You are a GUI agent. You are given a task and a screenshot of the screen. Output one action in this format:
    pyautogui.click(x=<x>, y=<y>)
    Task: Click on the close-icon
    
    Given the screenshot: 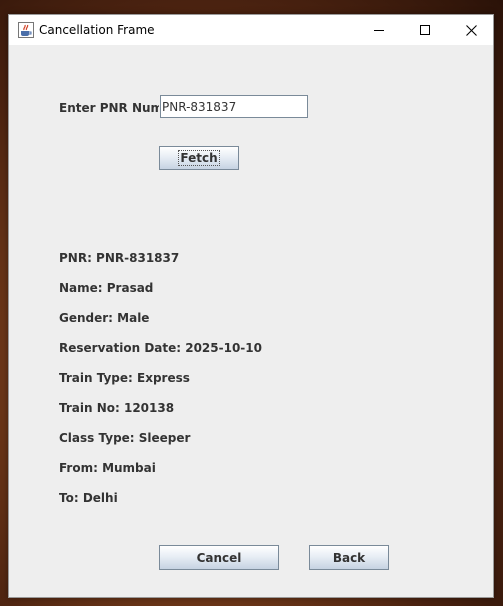 What is the action you would take?
    pyautogui.click(x=471, y=30)
    